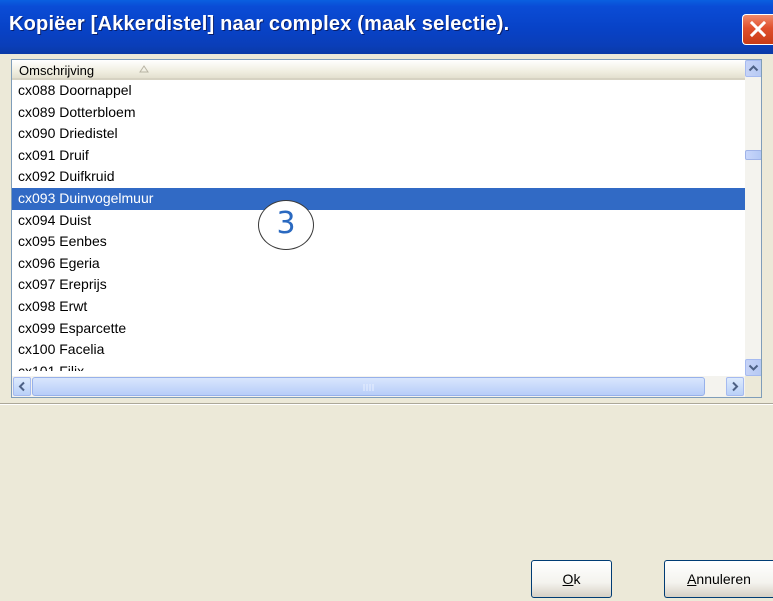  I want to click on close-button, so click(757, 29).